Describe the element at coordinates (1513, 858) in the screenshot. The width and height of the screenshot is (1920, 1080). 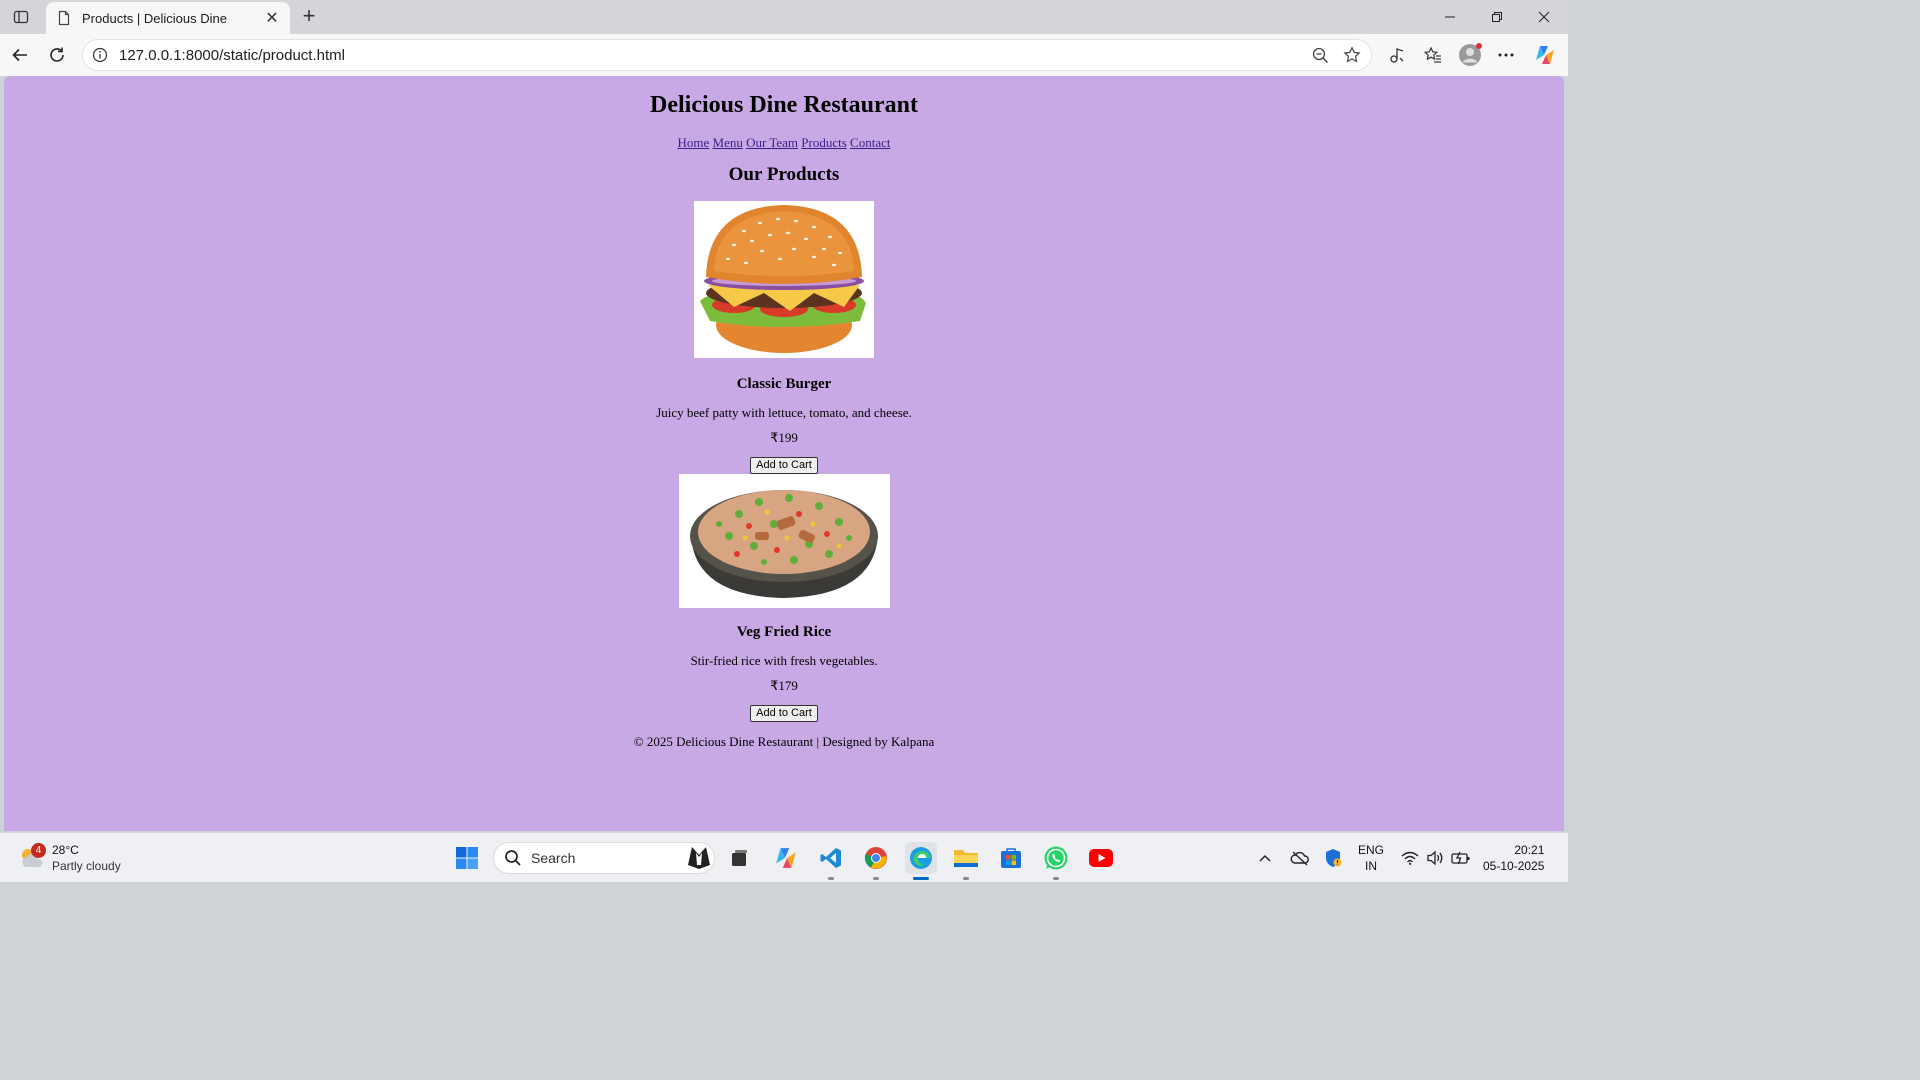
I see `clock: 20:21 05-10-2025` at that location.